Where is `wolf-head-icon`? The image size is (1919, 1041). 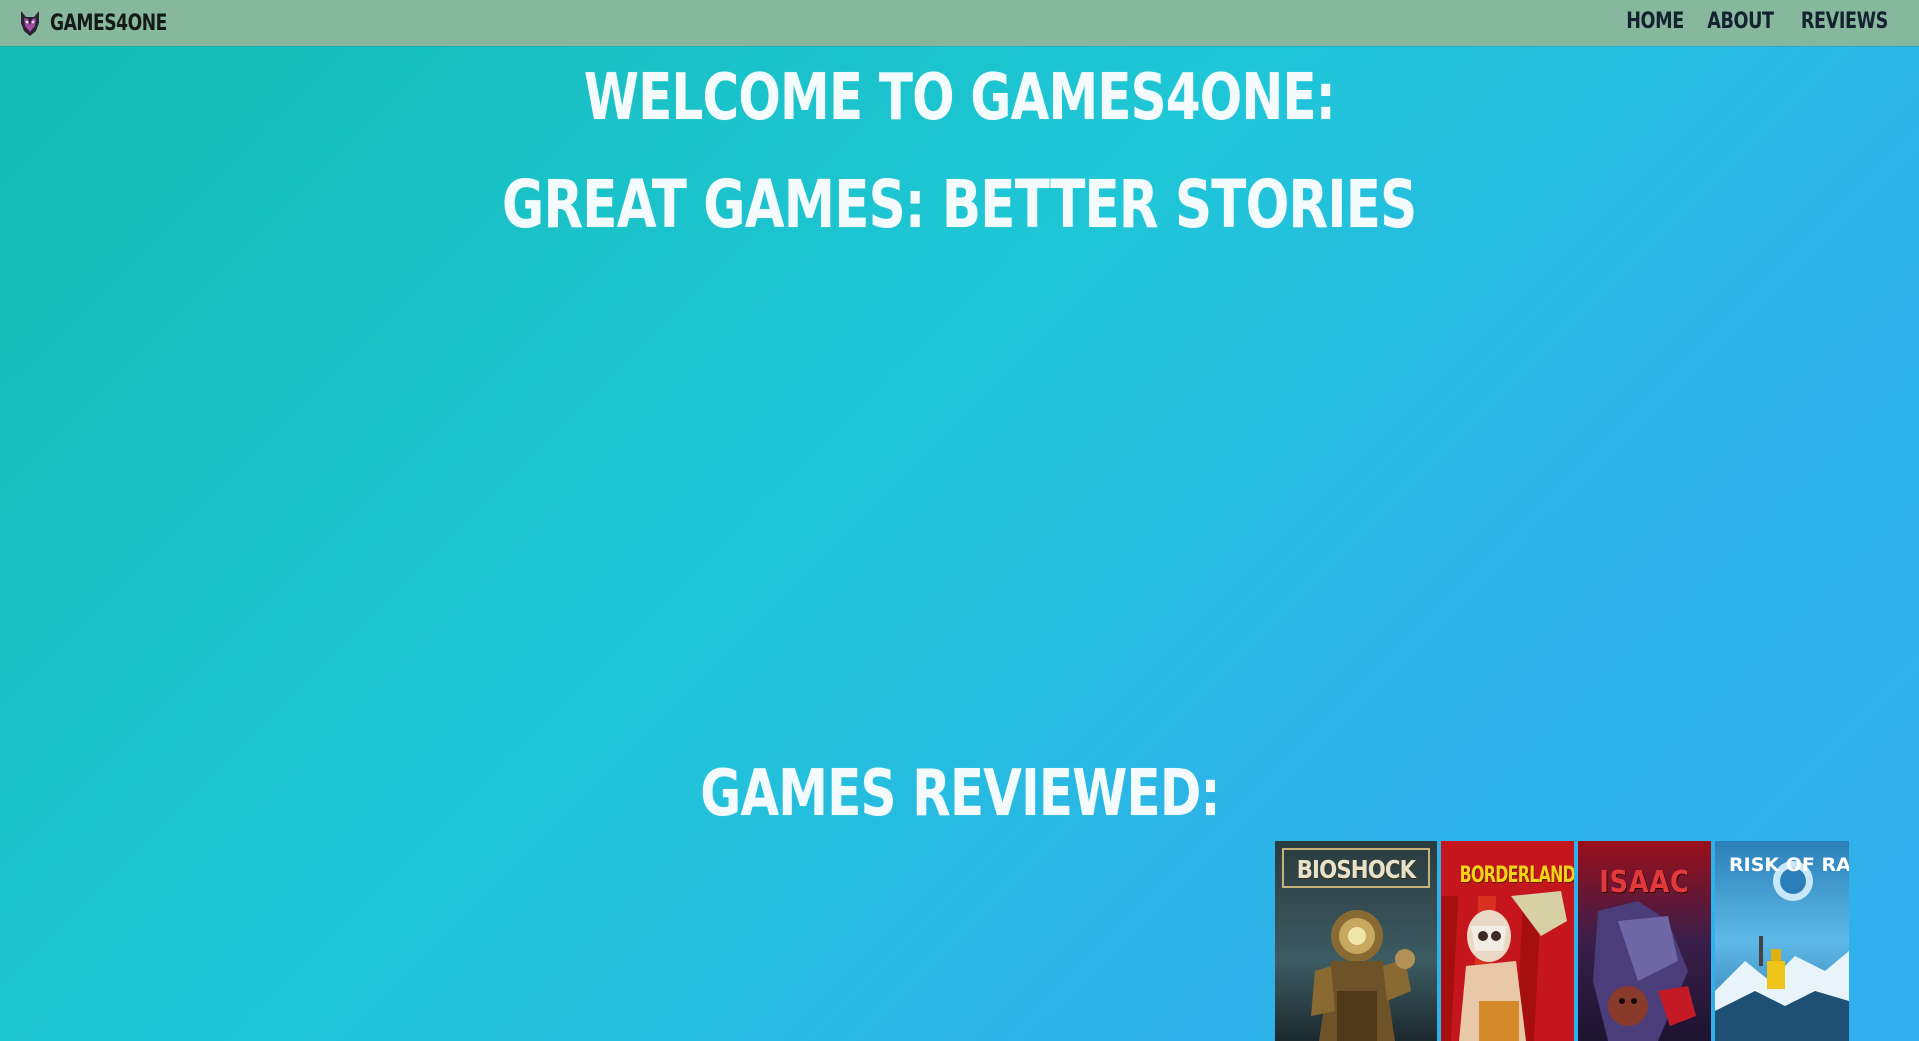
wolf-head-icon is located at coordinates (30, 23).